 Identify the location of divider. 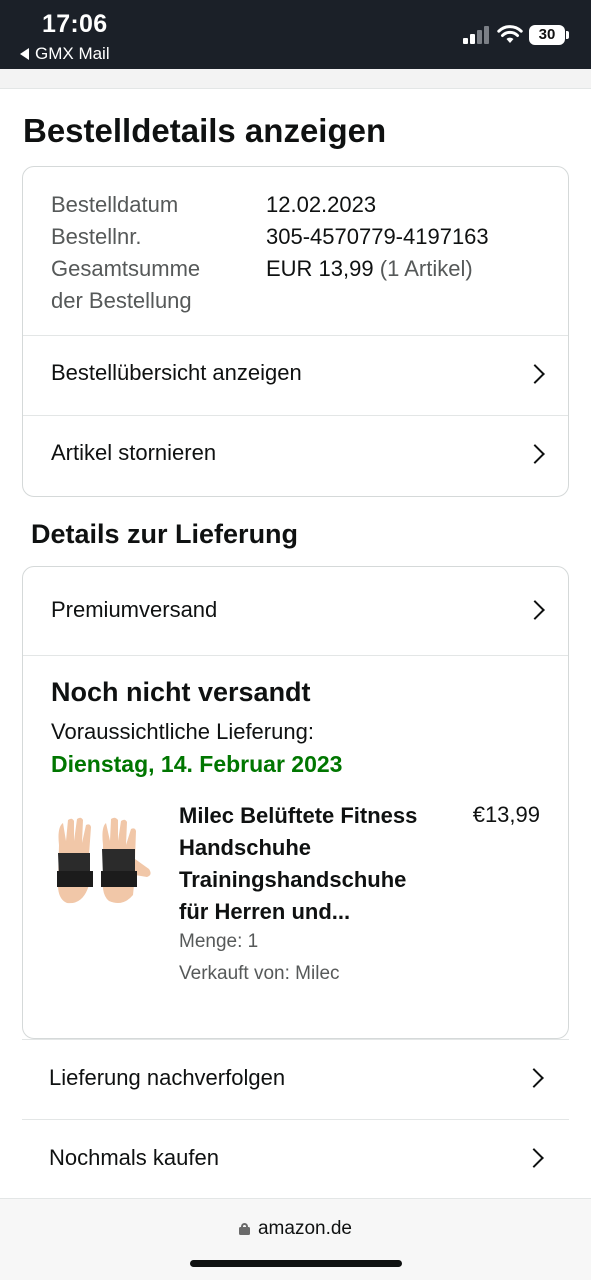
(295, 655).